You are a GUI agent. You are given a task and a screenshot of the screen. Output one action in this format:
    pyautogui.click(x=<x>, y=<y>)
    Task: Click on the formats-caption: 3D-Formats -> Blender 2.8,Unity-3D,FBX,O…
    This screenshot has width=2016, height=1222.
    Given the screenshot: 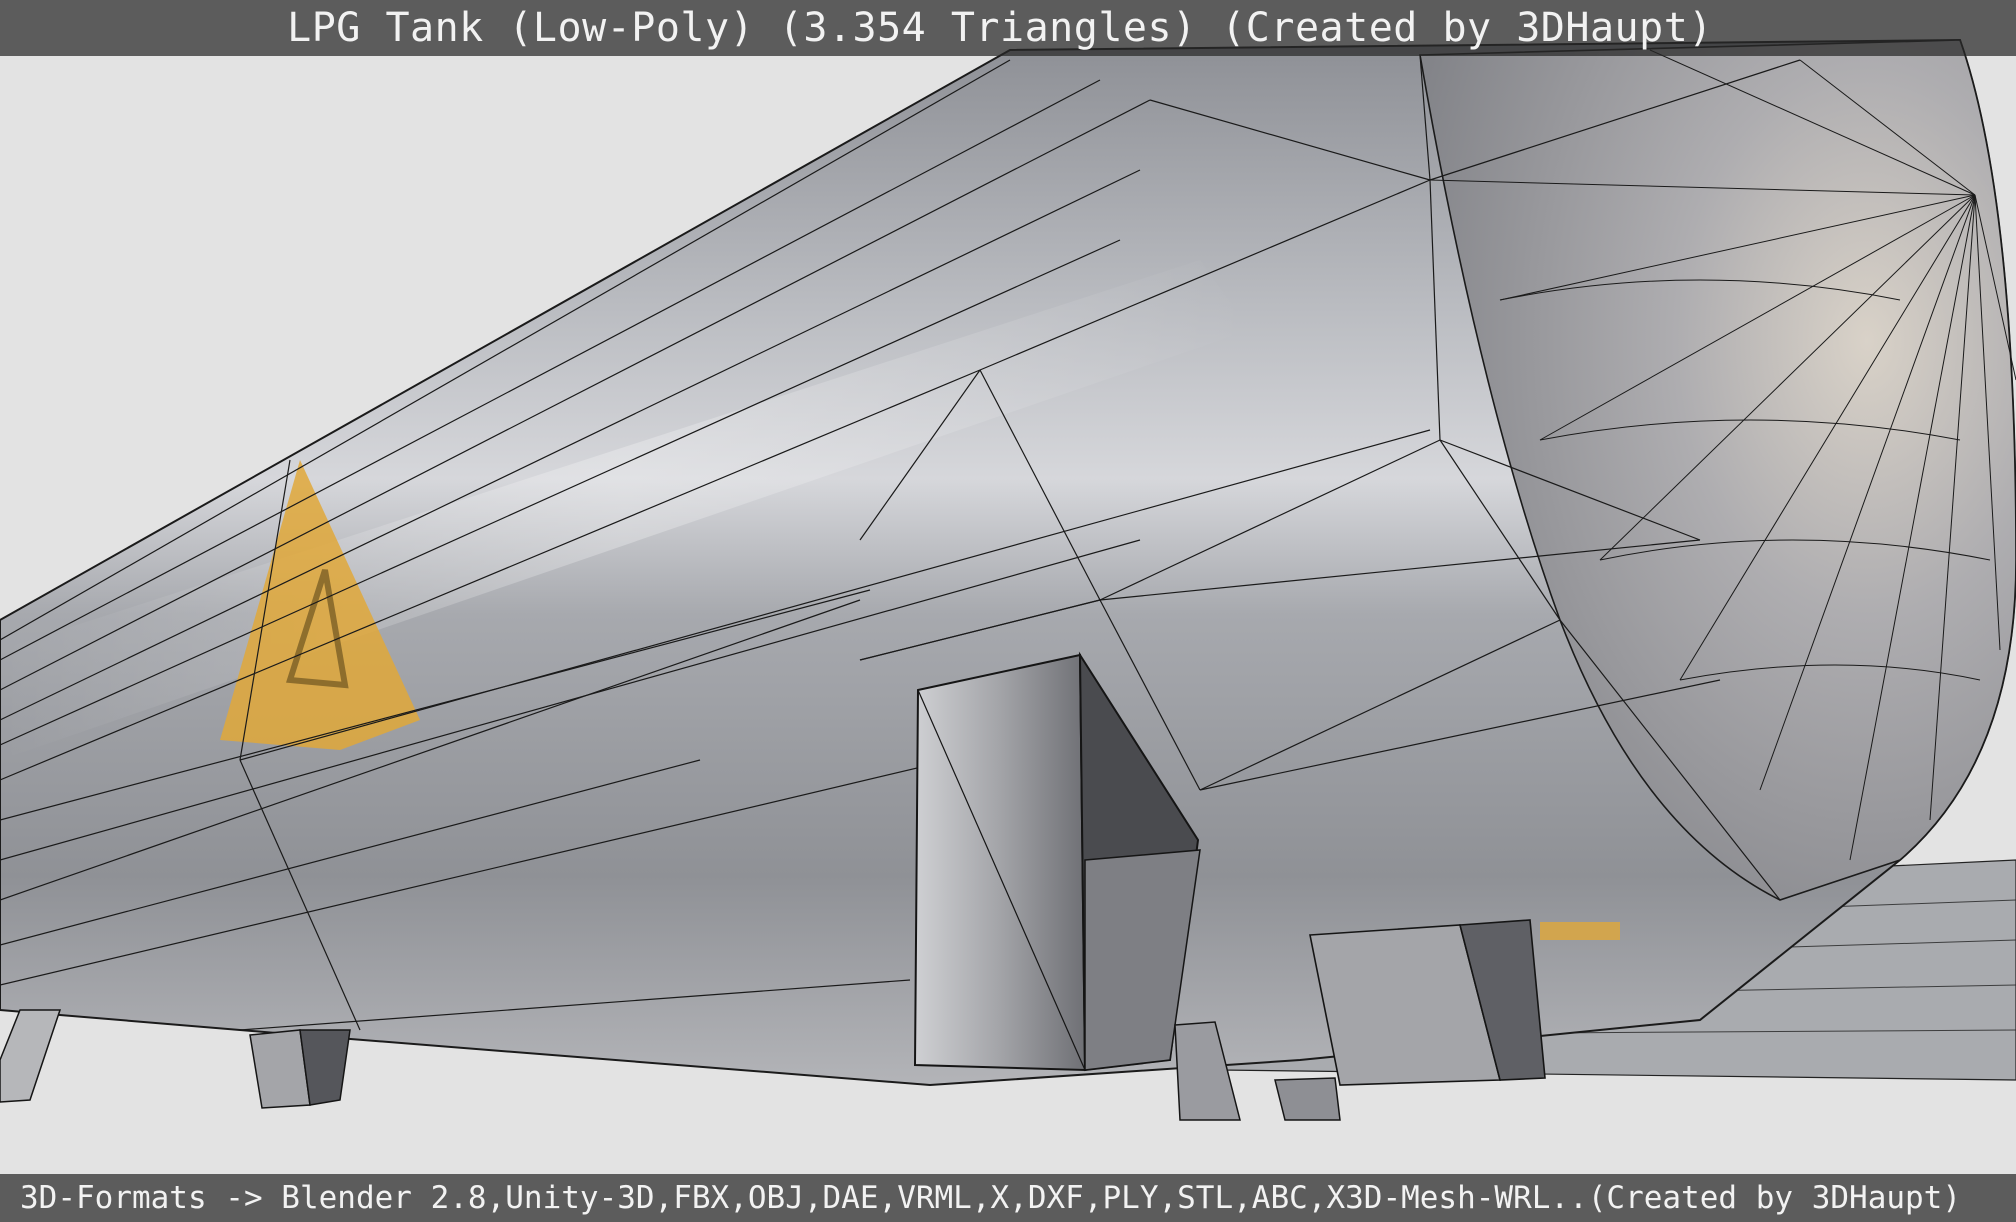 What is the action you would take?
    pyautogui.click(x=991, y=1198)
    